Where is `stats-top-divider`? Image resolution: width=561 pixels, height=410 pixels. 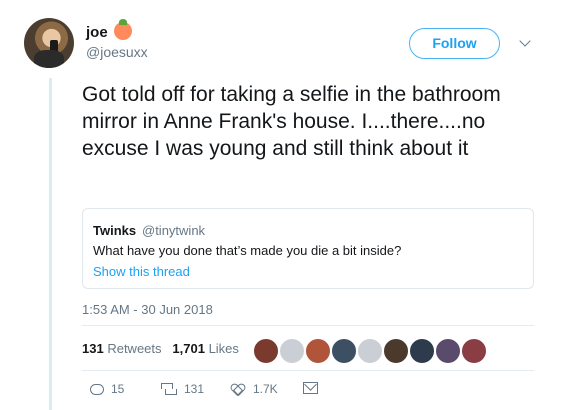
stats-top-divider is located at coordinates (308, 325).